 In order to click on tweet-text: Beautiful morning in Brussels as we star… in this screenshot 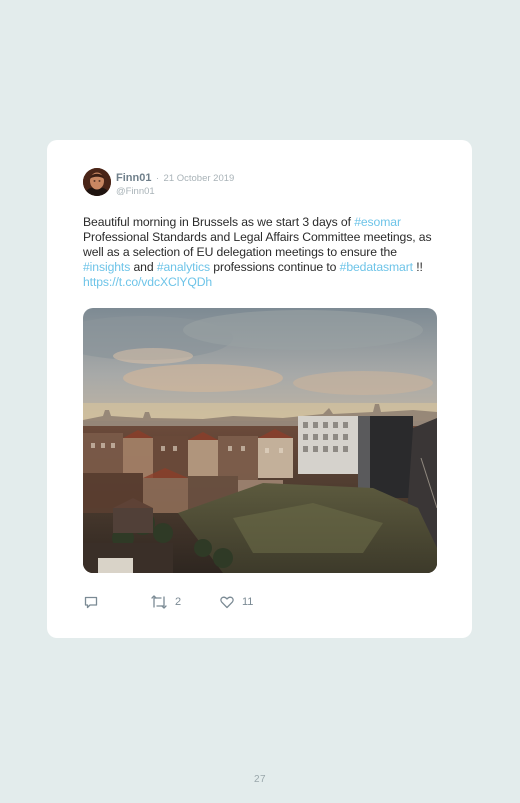, I will do `click(263, 252)`.